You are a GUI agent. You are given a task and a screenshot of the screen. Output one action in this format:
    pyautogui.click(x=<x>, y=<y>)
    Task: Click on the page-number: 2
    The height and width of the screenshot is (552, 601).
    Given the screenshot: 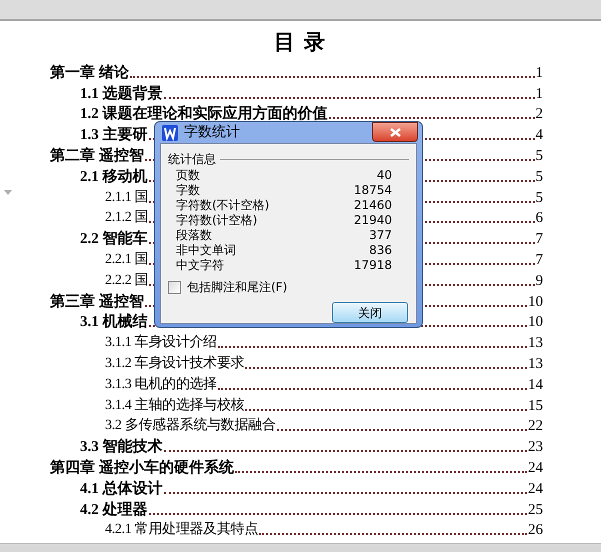 What is the action you would take?
    pyautogui.click(x=539, y=114)
    